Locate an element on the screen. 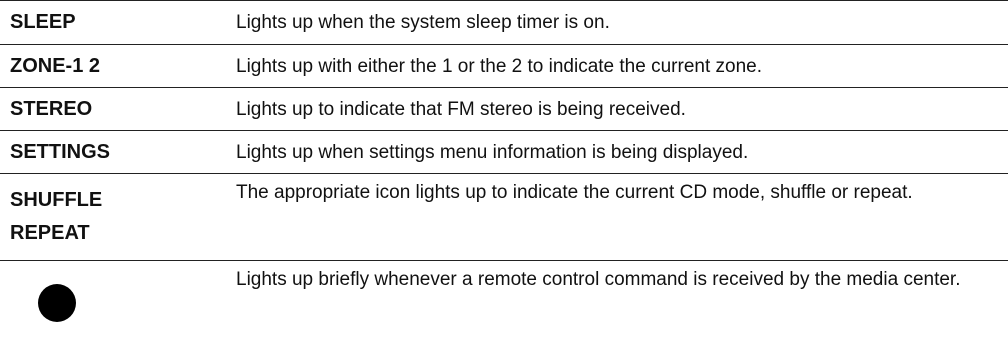 Image resolution: width=1008 pixels, height=347 pixels. indicator-label: SETTINGS is located at coordinates (60, 151).